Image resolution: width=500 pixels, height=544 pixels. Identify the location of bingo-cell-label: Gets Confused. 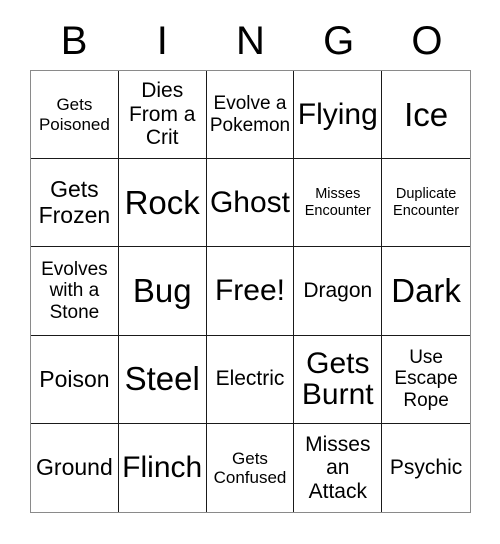
(250, 467).